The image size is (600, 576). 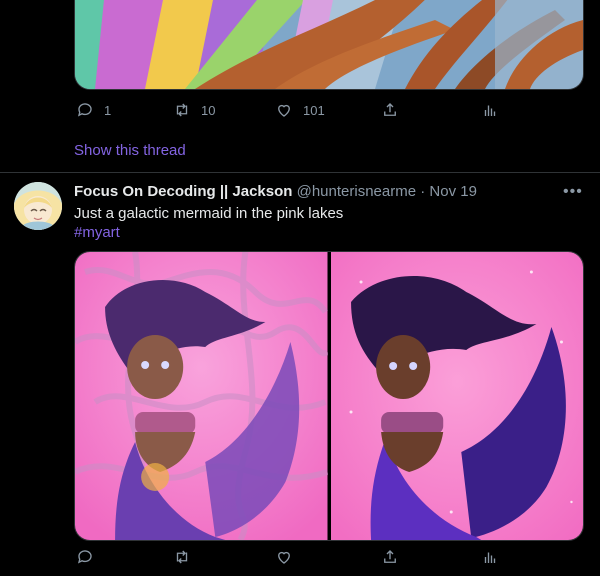 What do you see at coordinates (300, 110) in the screenshot?
I see `like-action: 101` at bounding box center [300, 110].